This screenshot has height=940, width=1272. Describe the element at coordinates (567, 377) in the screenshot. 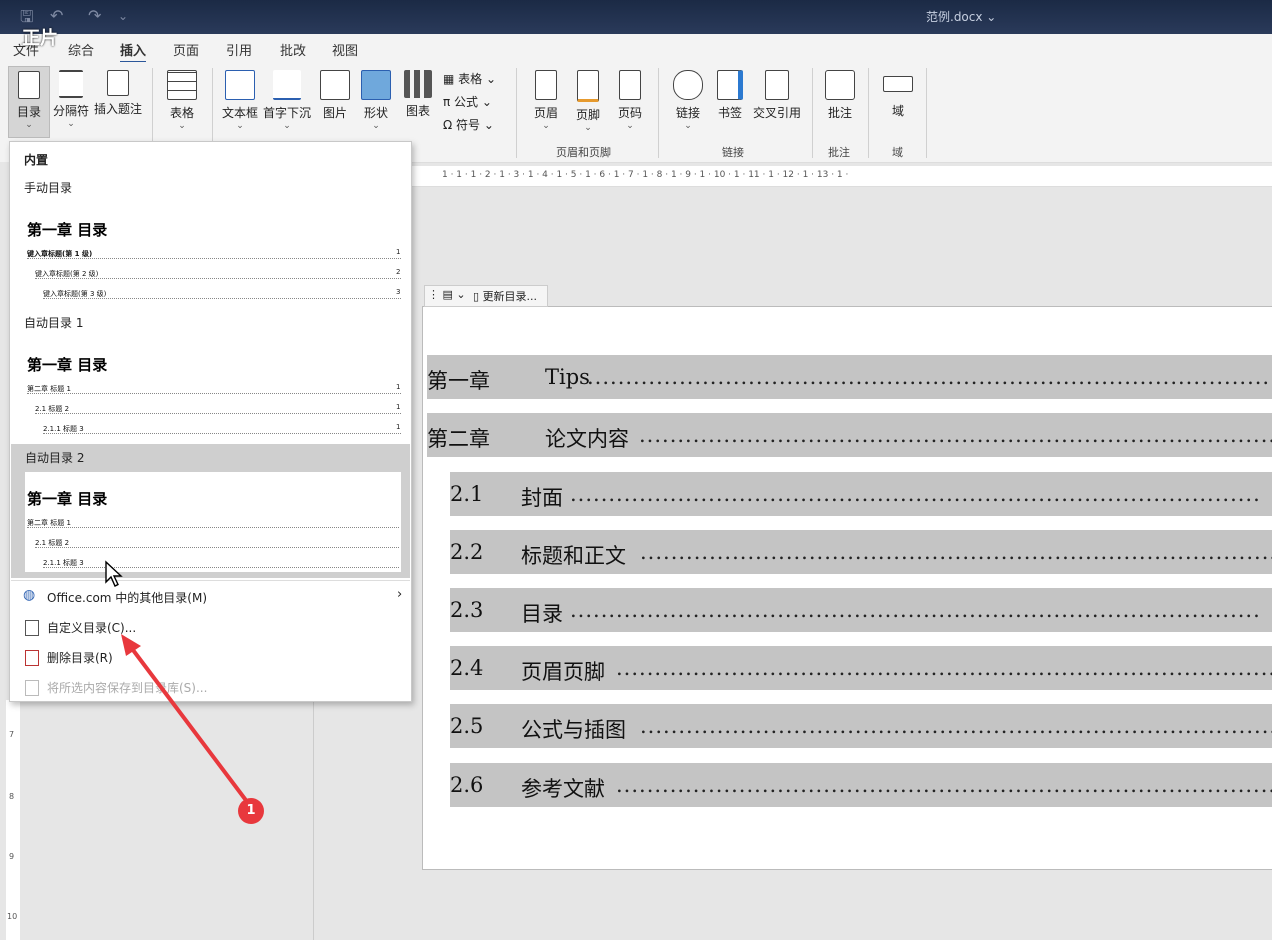

I see `toc-entry-title: Tips` at that location.